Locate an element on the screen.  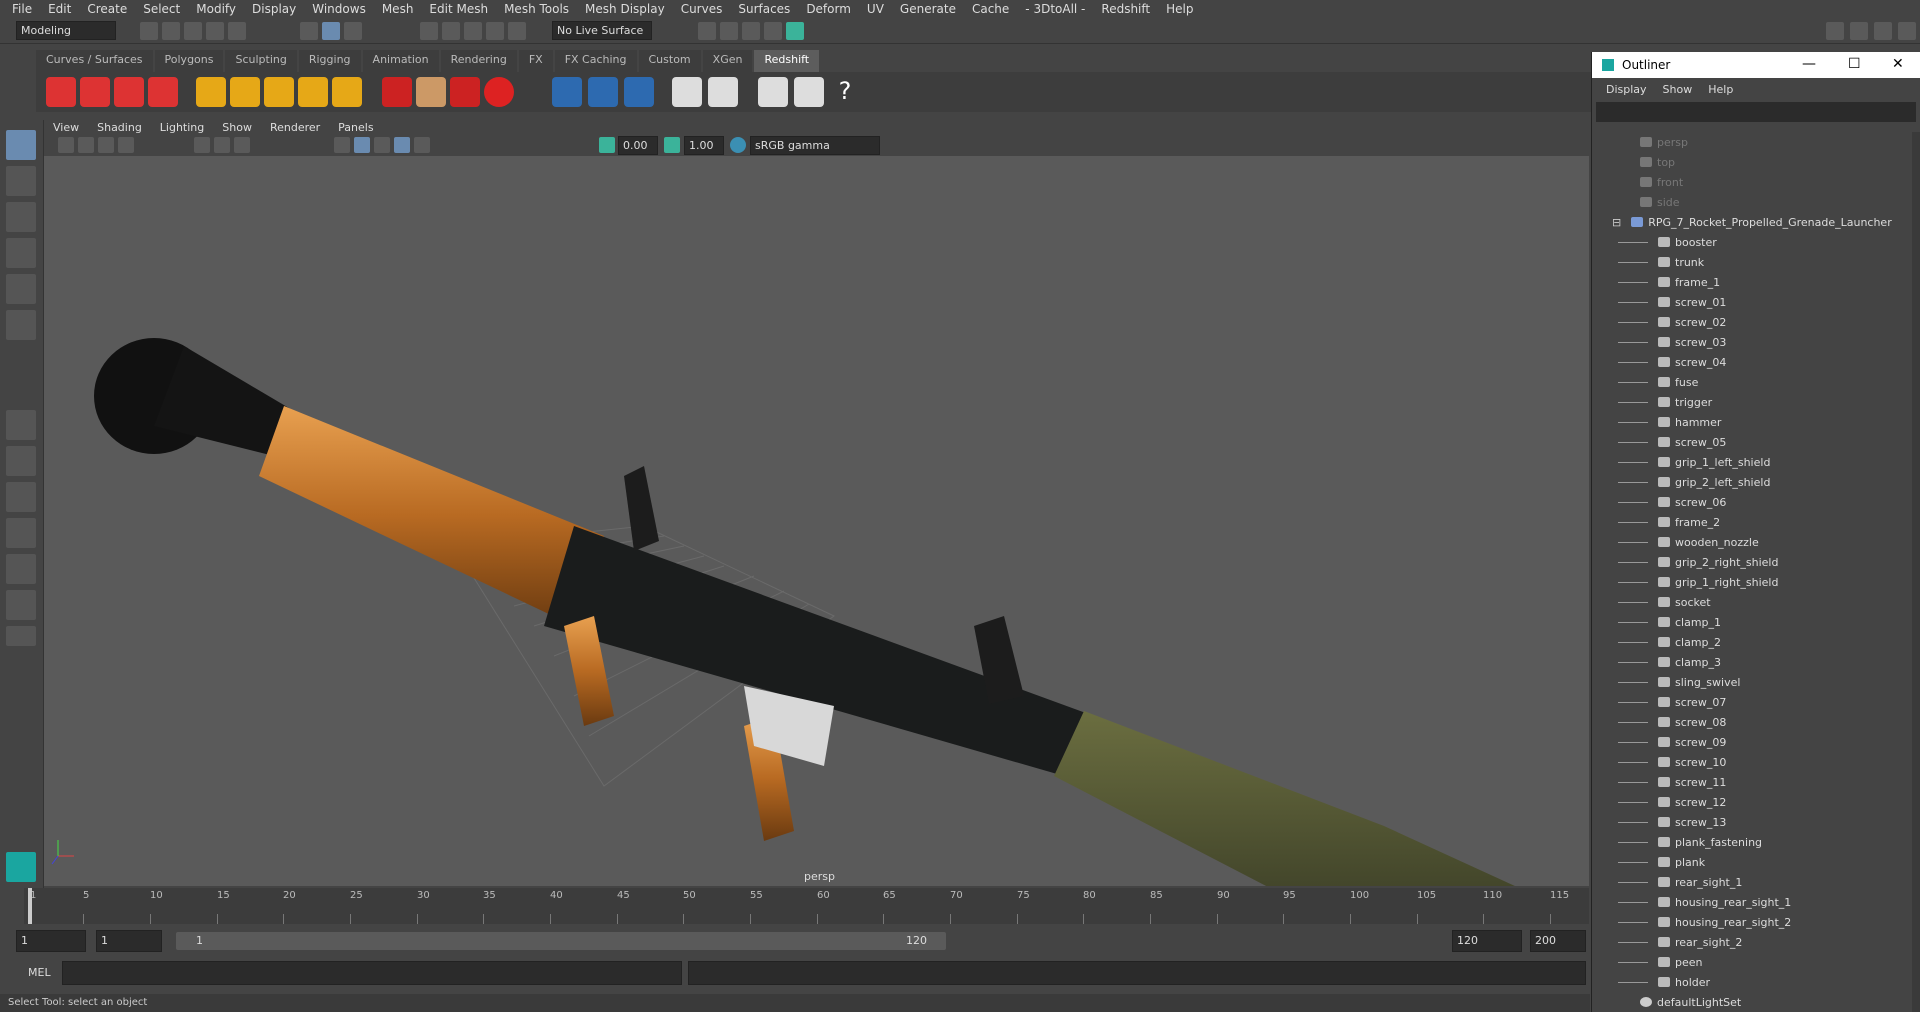
redshift-area-light-icon is located at coordinates (211, 92).